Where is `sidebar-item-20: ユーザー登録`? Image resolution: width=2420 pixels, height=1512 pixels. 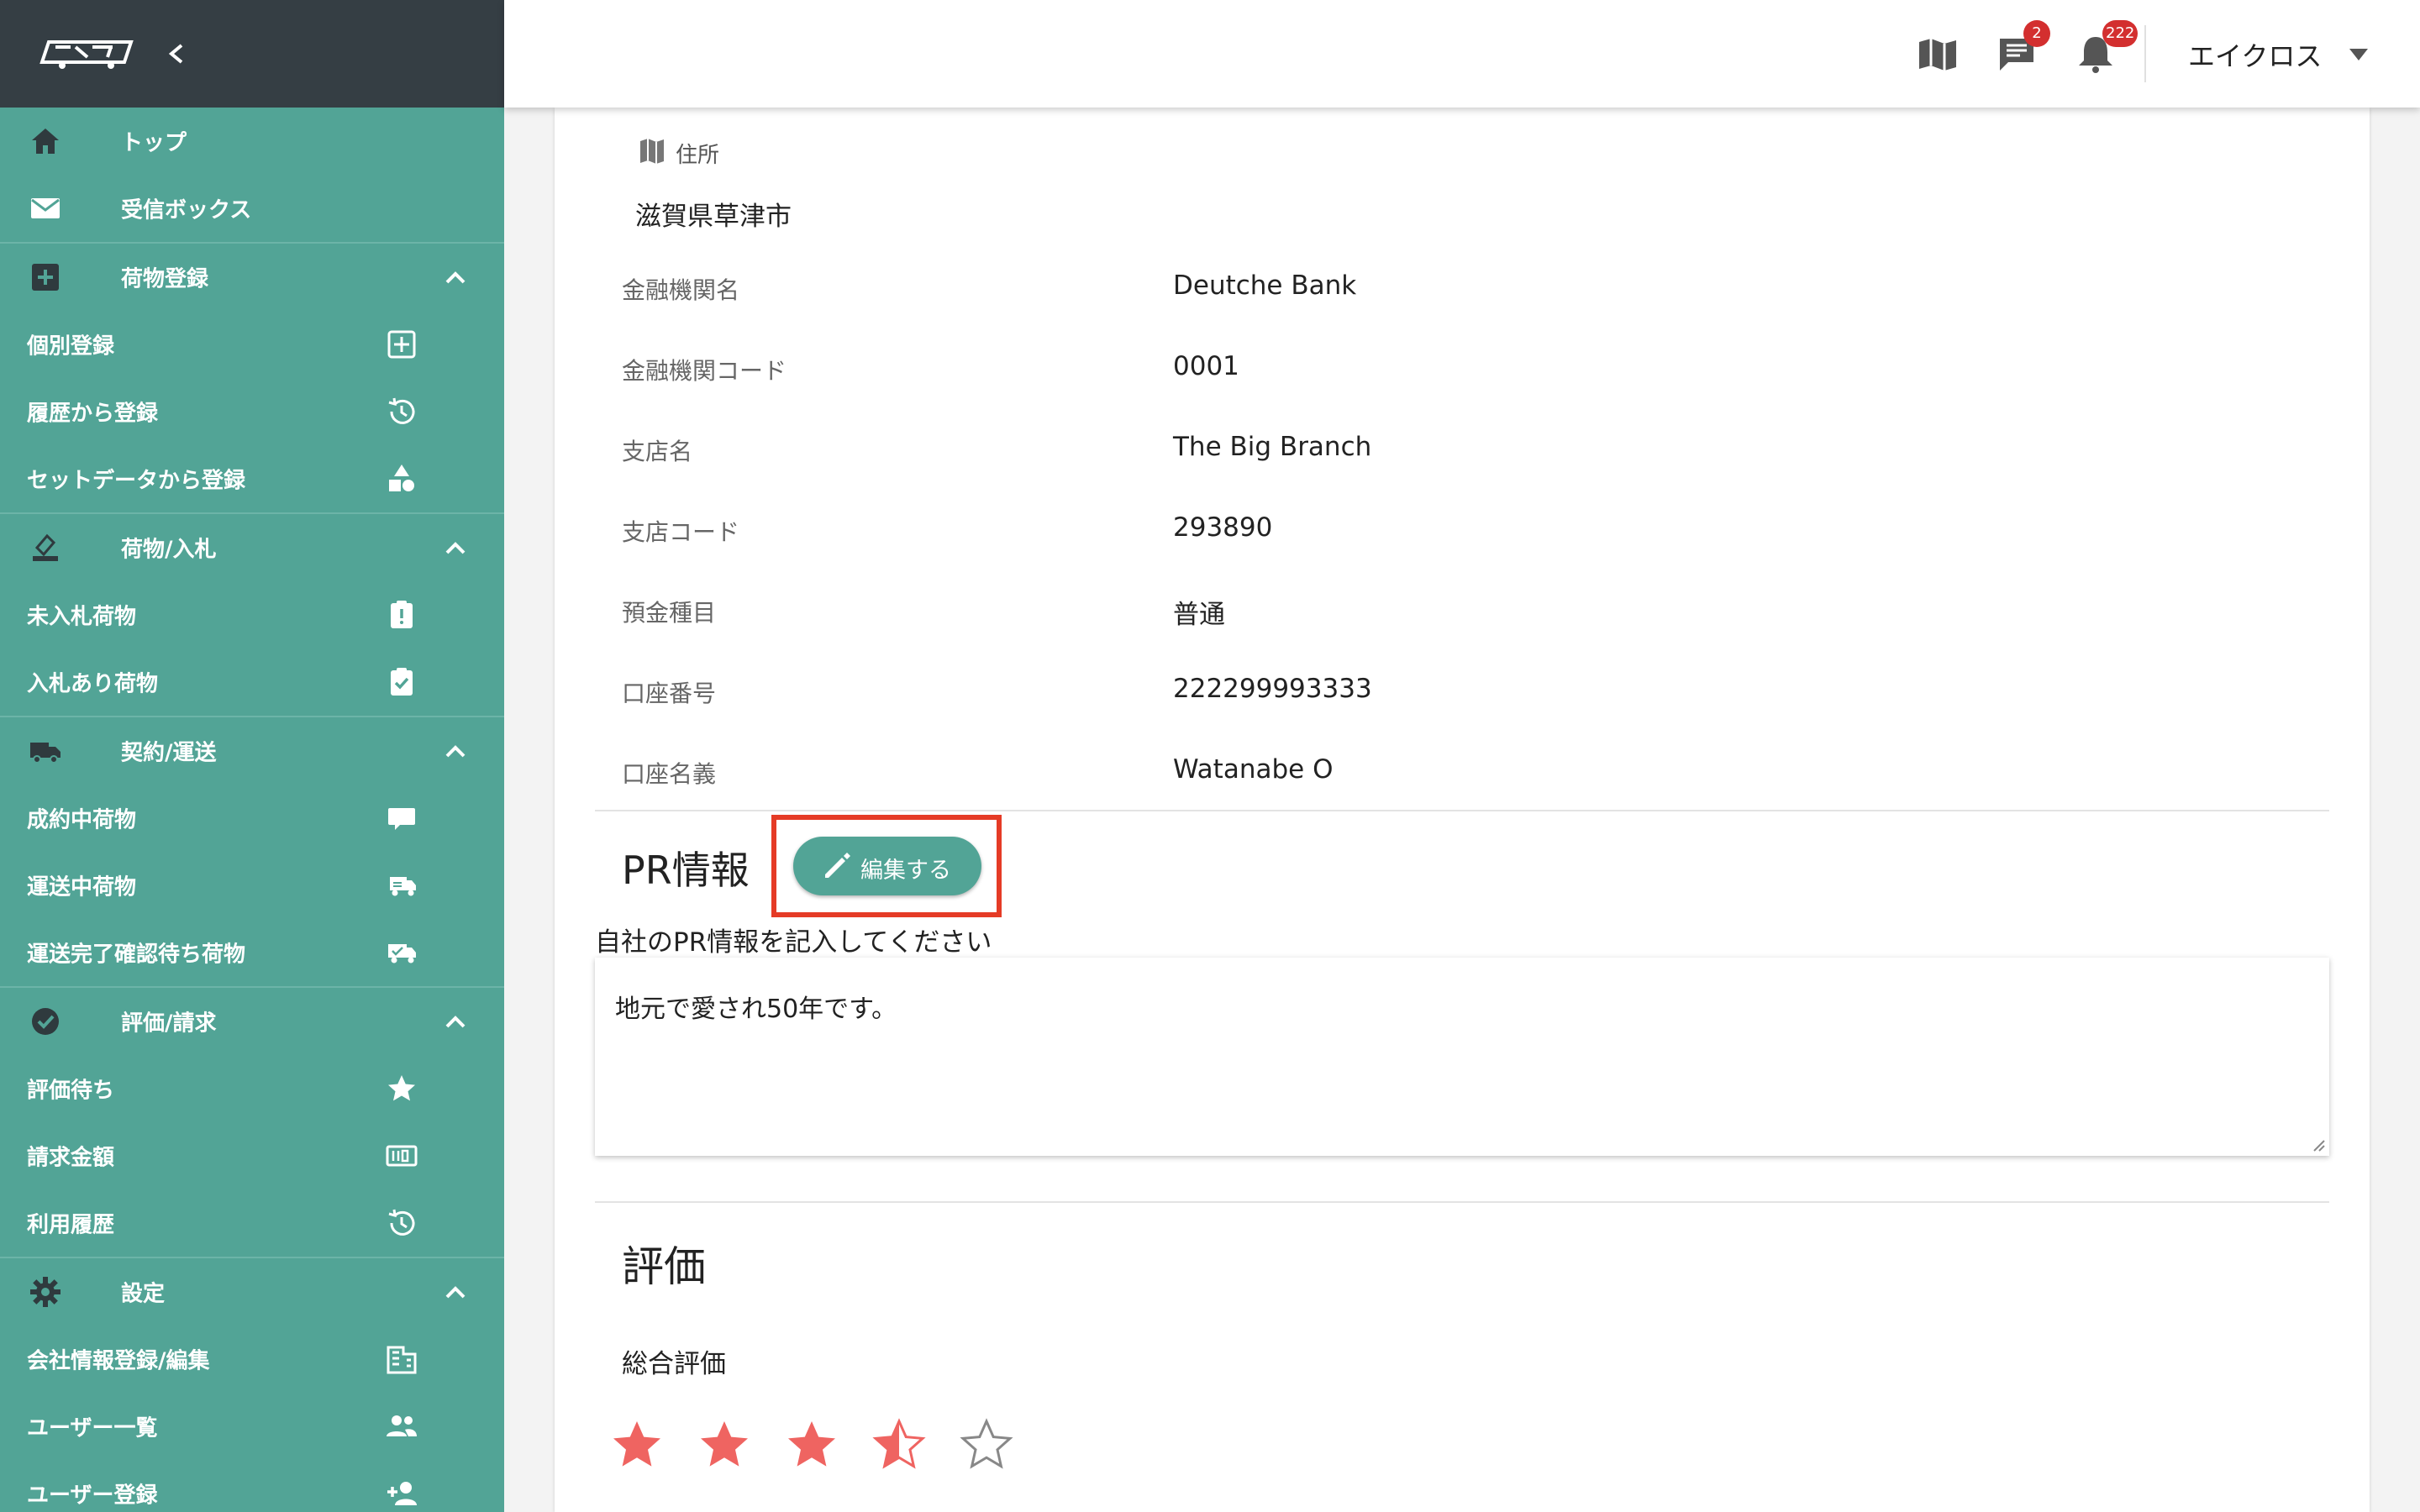 sidebar-item-20: ユーザー登録 is located at coordinates (252, 1486).